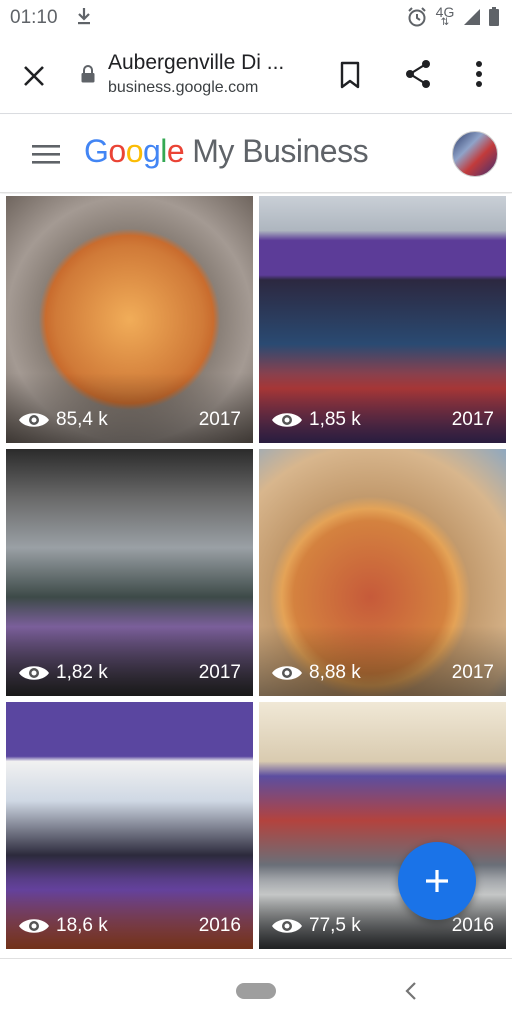 This screenshot has width=512, height=1024. I want to click on logo-letter: l, so click(163, 151).